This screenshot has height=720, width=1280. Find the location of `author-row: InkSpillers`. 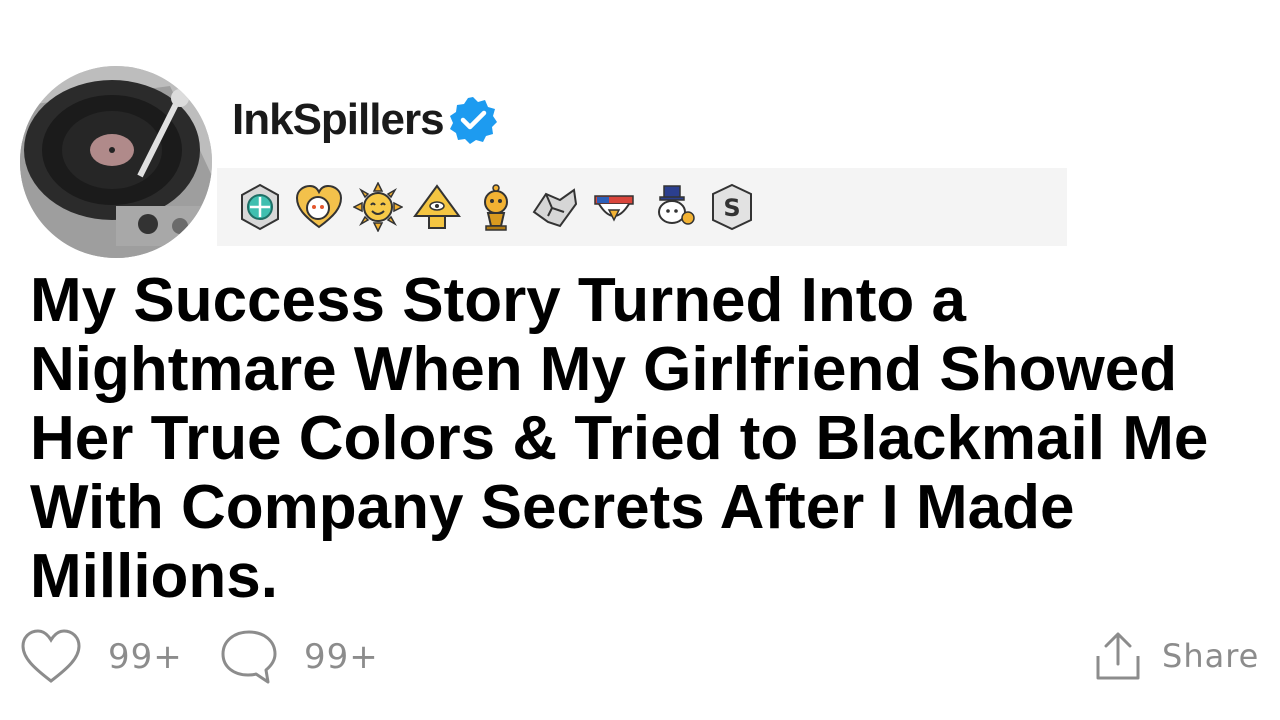

author-row: InkSpillers is located at coordinates (365, 120).